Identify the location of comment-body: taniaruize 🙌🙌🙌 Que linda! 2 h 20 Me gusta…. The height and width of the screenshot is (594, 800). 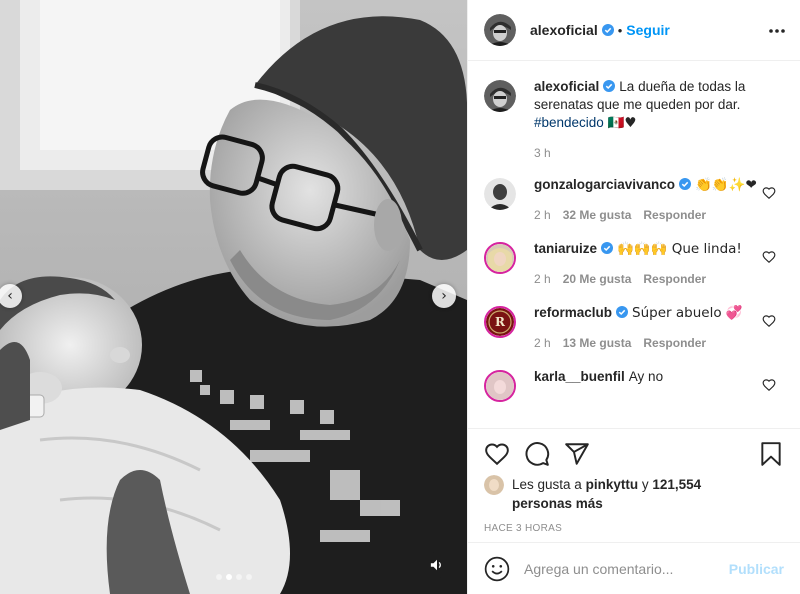
(649, 264).